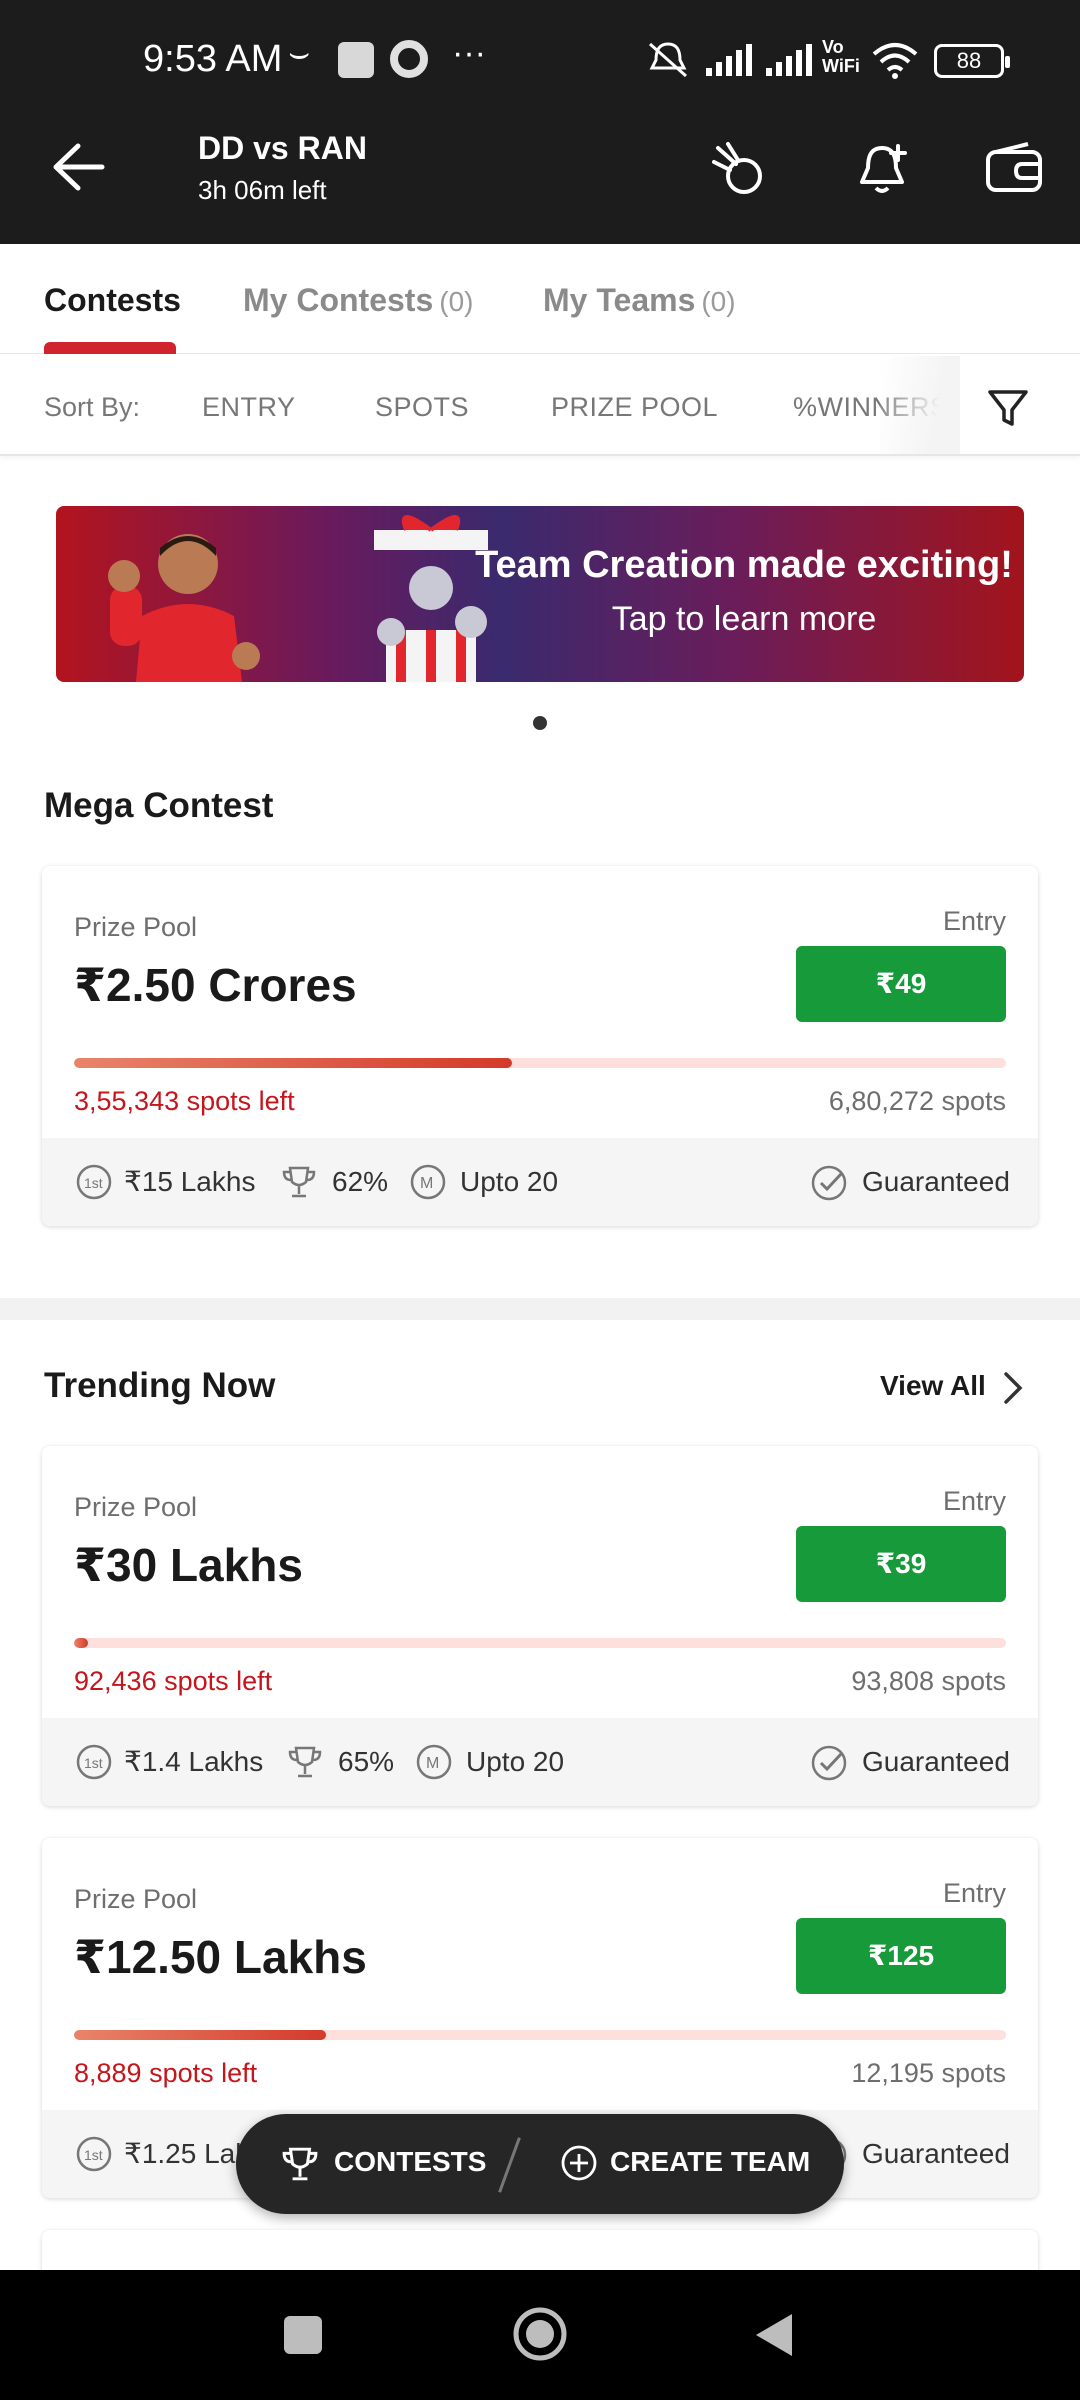  I want to click on contest-tabs: Contests My Contests (0) My Teams (0), so click(540, 299).